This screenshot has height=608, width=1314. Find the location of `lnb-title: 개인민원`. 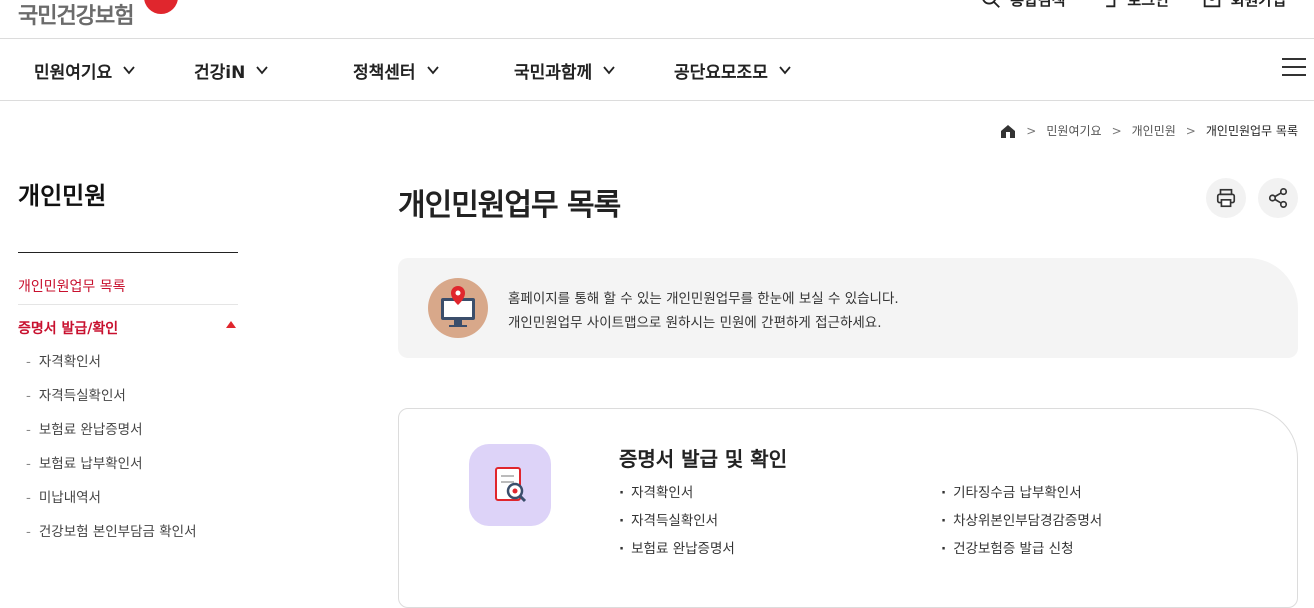

lnb-title: 개인민원 is located at coordinates (62, 196).